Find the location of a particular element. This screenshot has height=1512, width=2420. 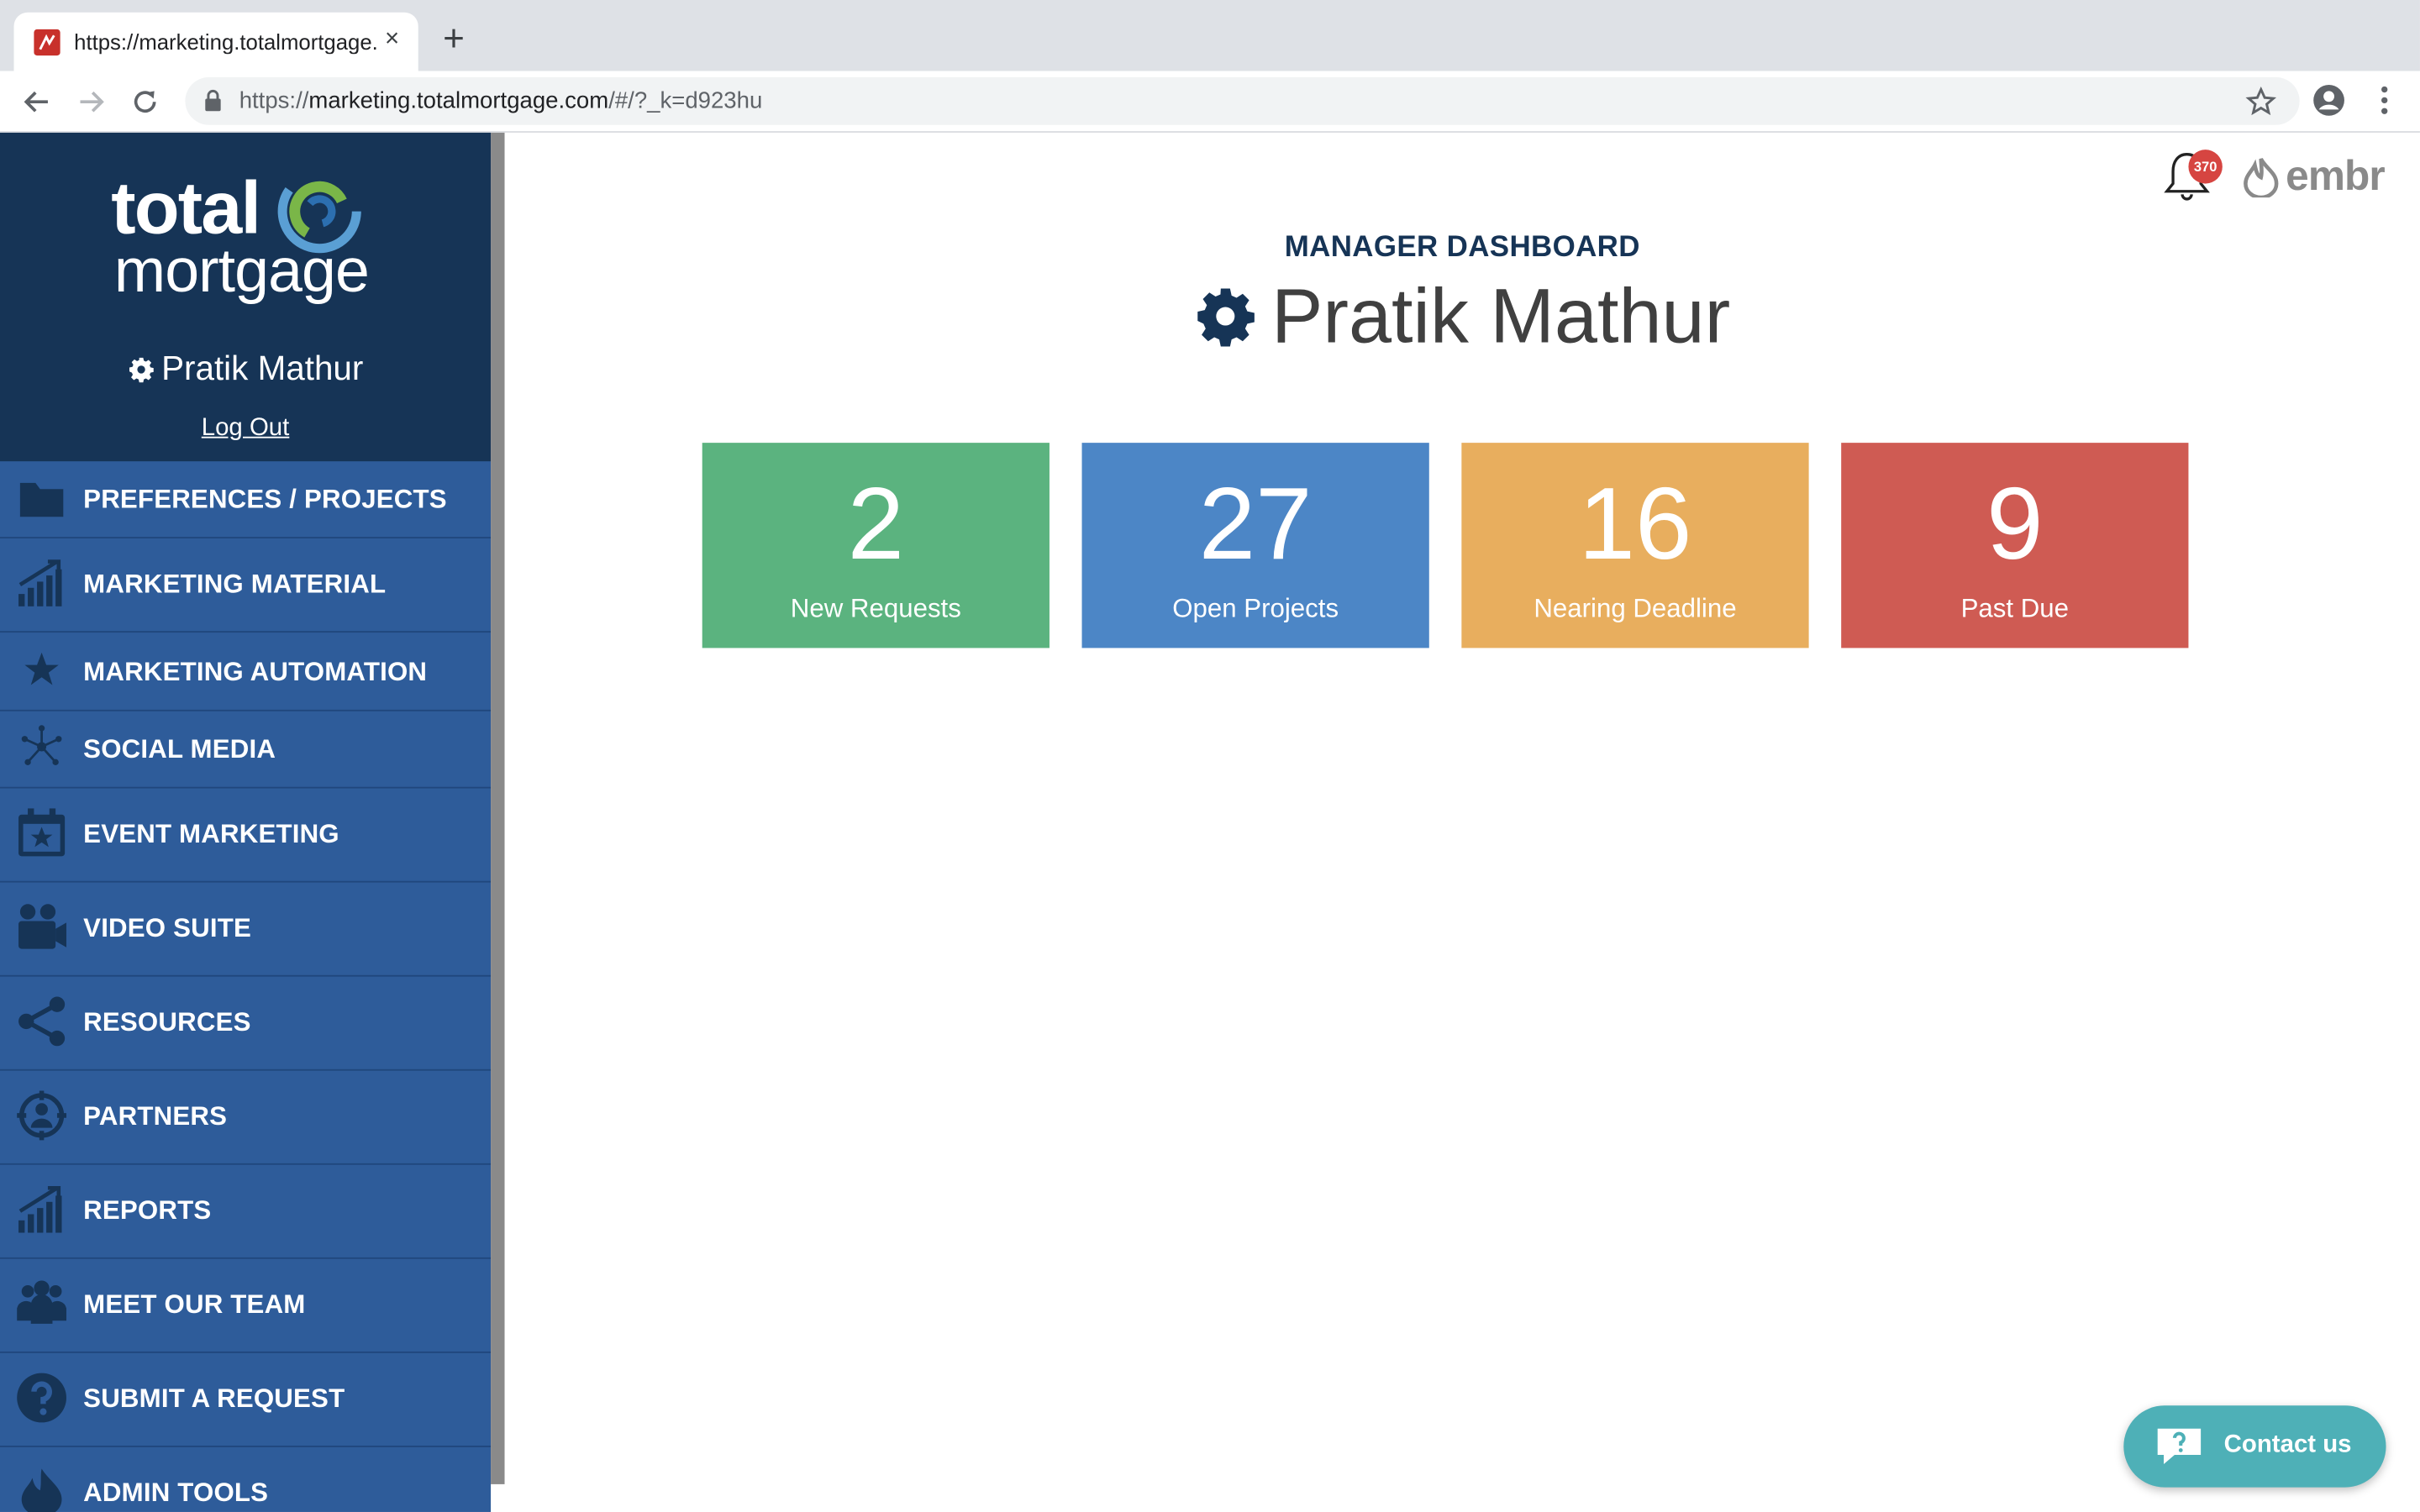

lock-icon is located at coordinates (213, 100).